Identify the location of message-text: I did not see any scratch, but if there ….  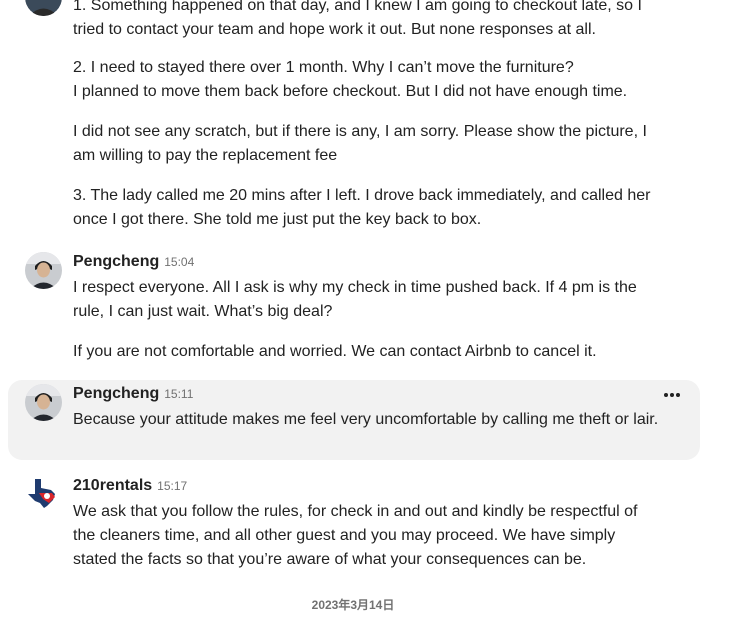
(360, 143).